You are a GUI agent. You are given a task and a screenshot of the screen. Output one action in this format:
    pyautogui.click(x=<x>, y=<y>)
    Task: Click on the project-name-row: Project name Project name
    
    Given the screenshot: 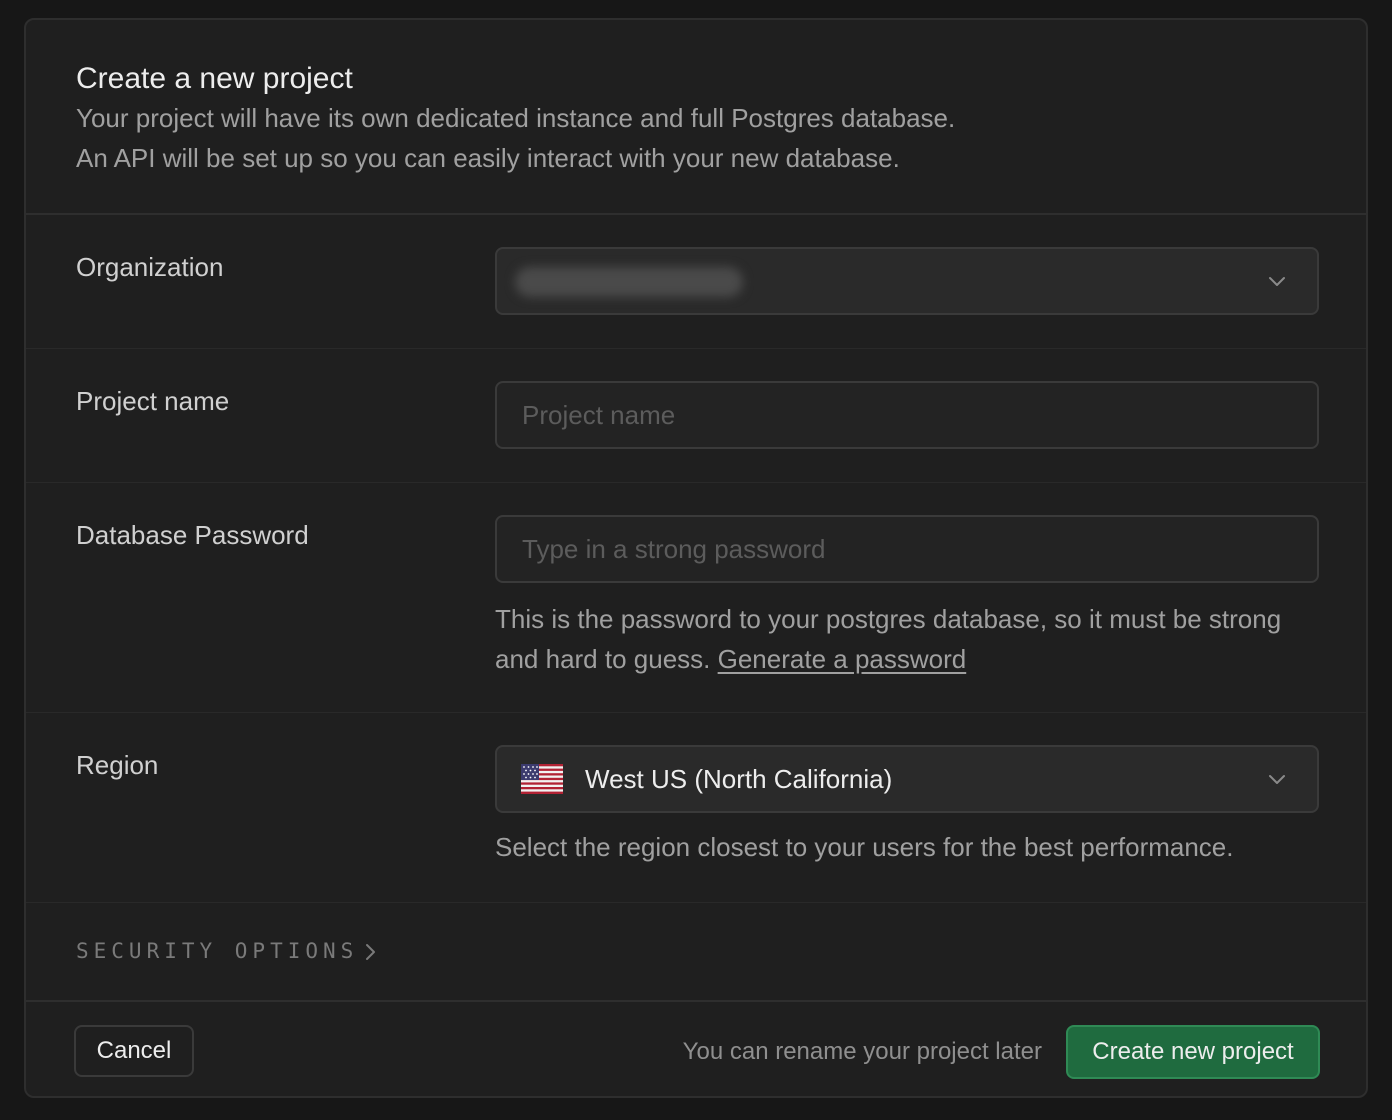 What is the action you would take?
    pyautogui.click(x=696, y=416)
    